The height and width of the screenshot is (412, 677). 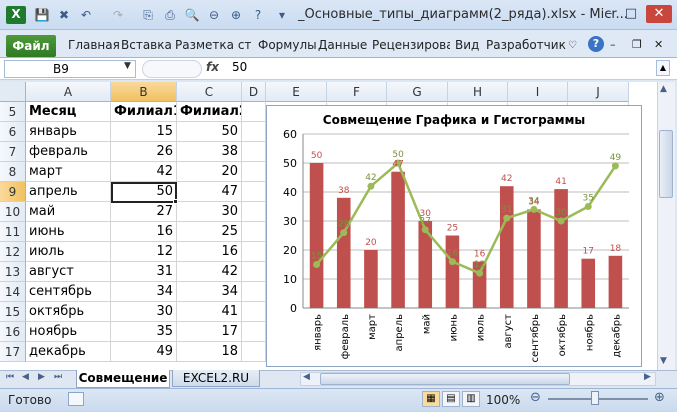 What do you see at coordinates (144, 272) in the screenshot?
I see `table-cell: 31` at bounding box center [144, 272].